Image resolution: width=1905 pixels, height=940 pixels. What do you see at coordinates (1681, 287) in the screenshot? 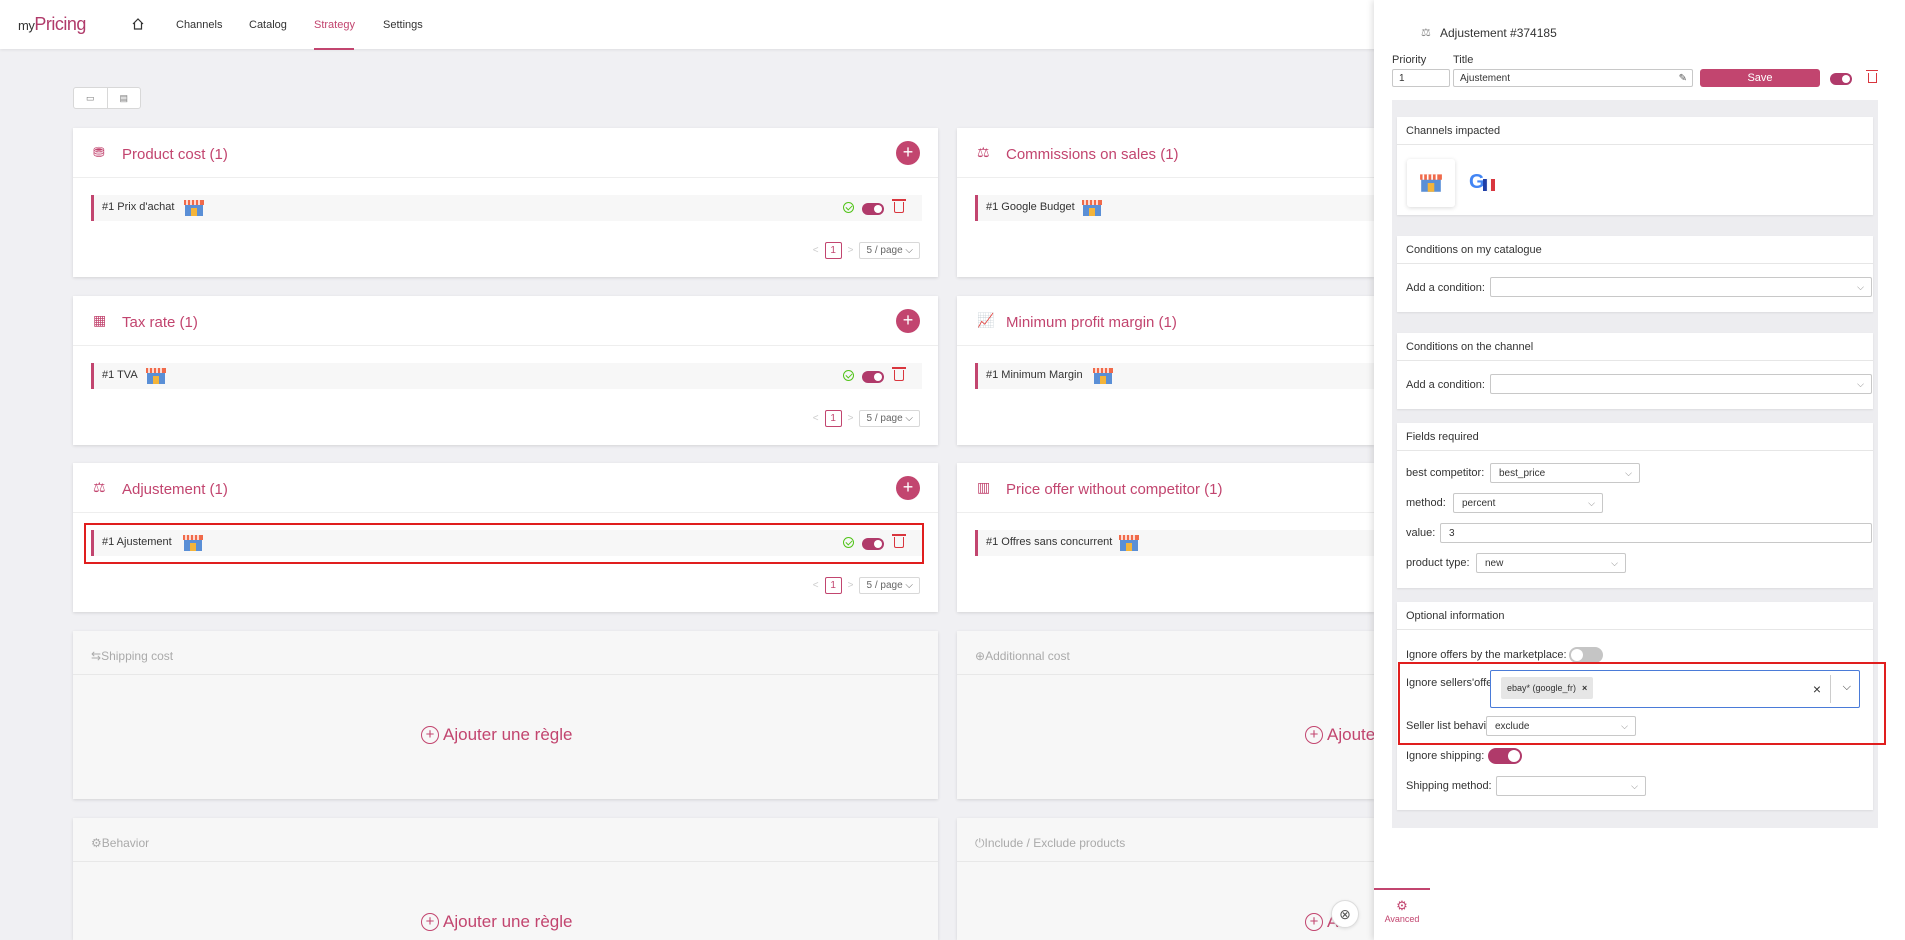
I see `catalogue-condition-select: ⌵` at bounding box center [1681, 287].